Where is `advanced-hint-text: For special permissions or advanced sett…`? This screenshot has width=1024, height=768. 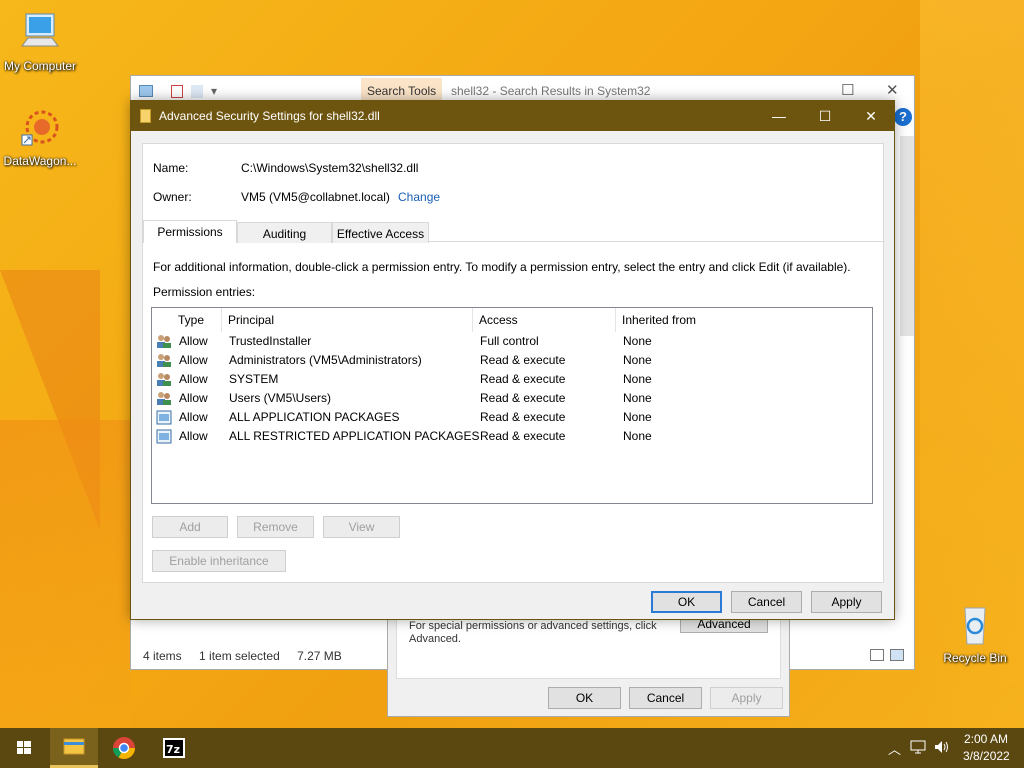
advanced-hint-text: For special permissions or advanced sett… is located at coordinates (533, 632).